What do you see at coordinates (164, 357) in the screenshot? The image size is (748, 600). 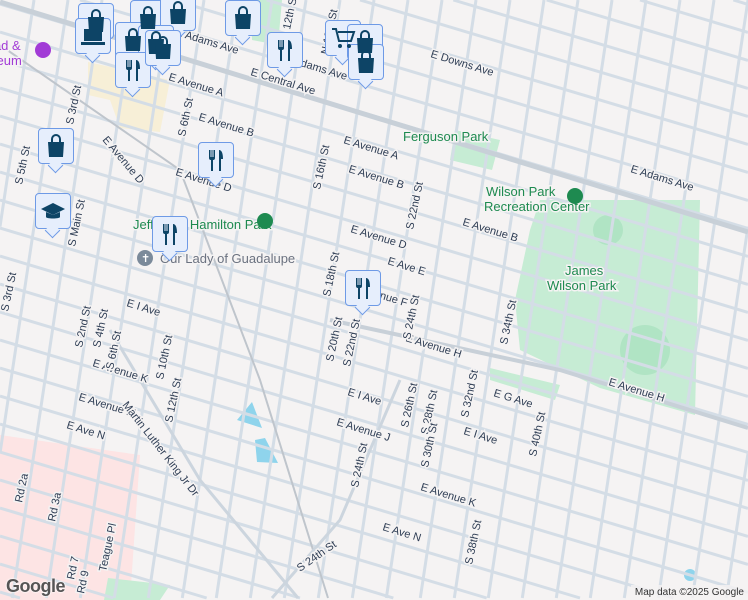 I see `street-label: S 10th St` at bounding box center [164, 357].